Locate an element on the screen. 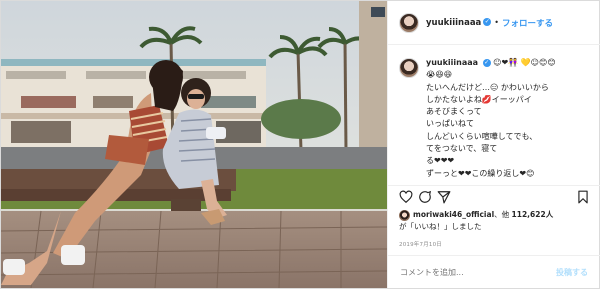  caption-verified-badge-icon: ✓ is located at coordinates (486, 62).